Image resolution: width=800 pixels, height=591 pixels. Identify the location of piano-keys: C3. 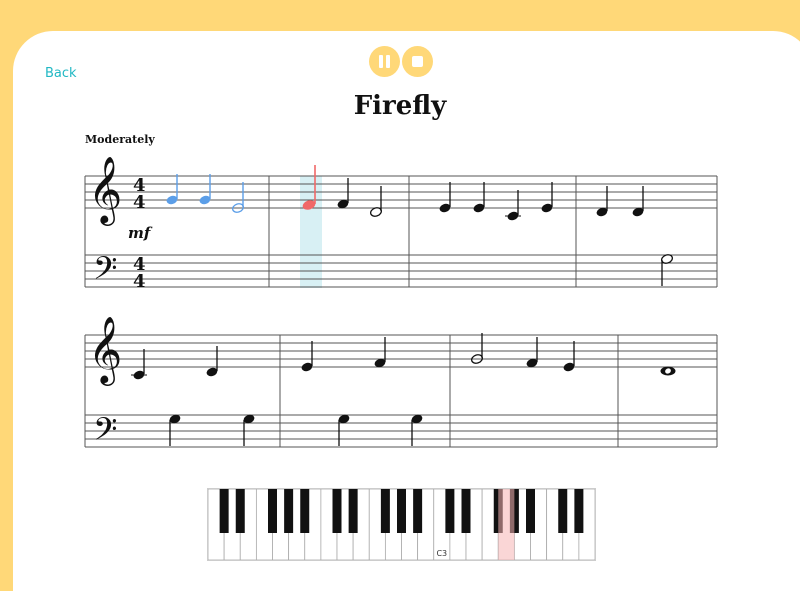
(401, 524).